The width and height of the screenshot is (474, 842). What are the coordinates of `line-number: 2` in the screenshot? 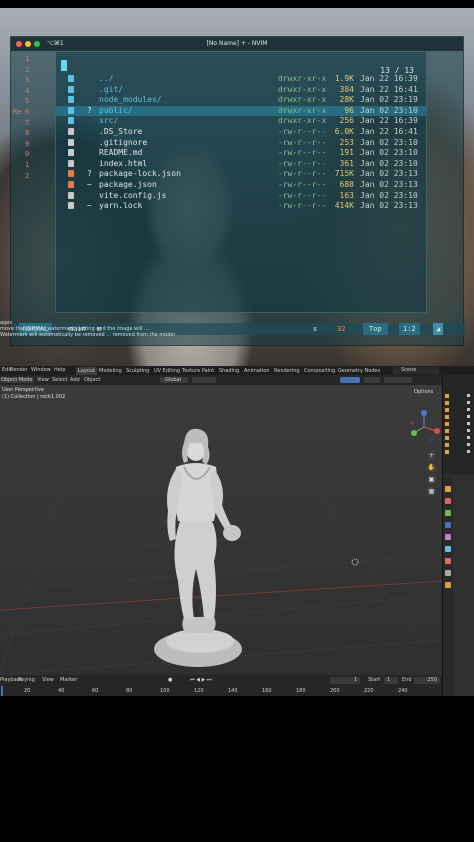 It's located at (27, 175).